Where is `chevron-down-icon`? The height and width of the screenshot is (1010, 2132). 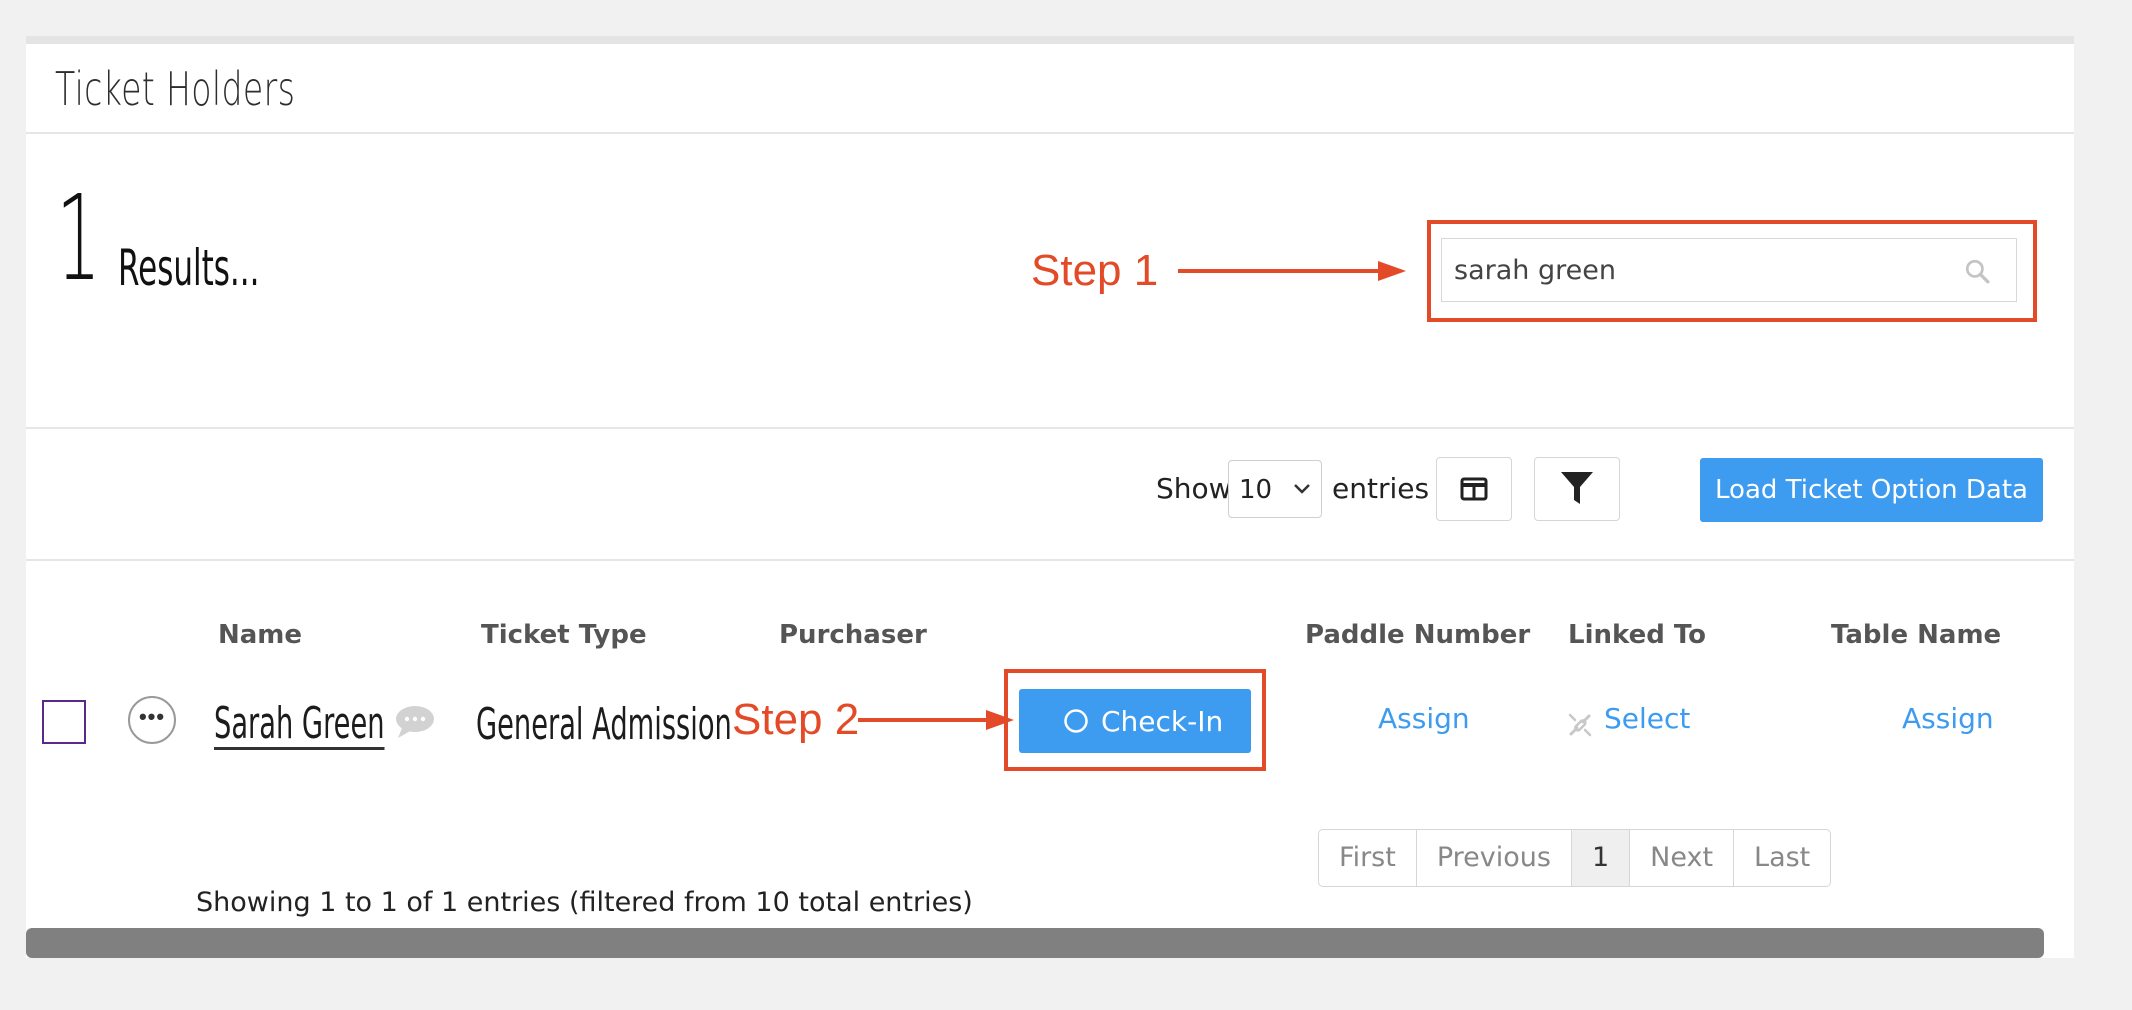
chevron-down-icon is located at coordinates (1302, 489).